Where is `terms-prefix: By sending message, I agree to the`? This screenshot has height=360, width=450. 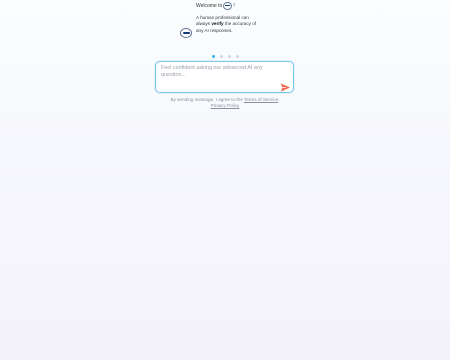
terms-prefix: By sending message, I agree to the is located at coordinates (206, 99).